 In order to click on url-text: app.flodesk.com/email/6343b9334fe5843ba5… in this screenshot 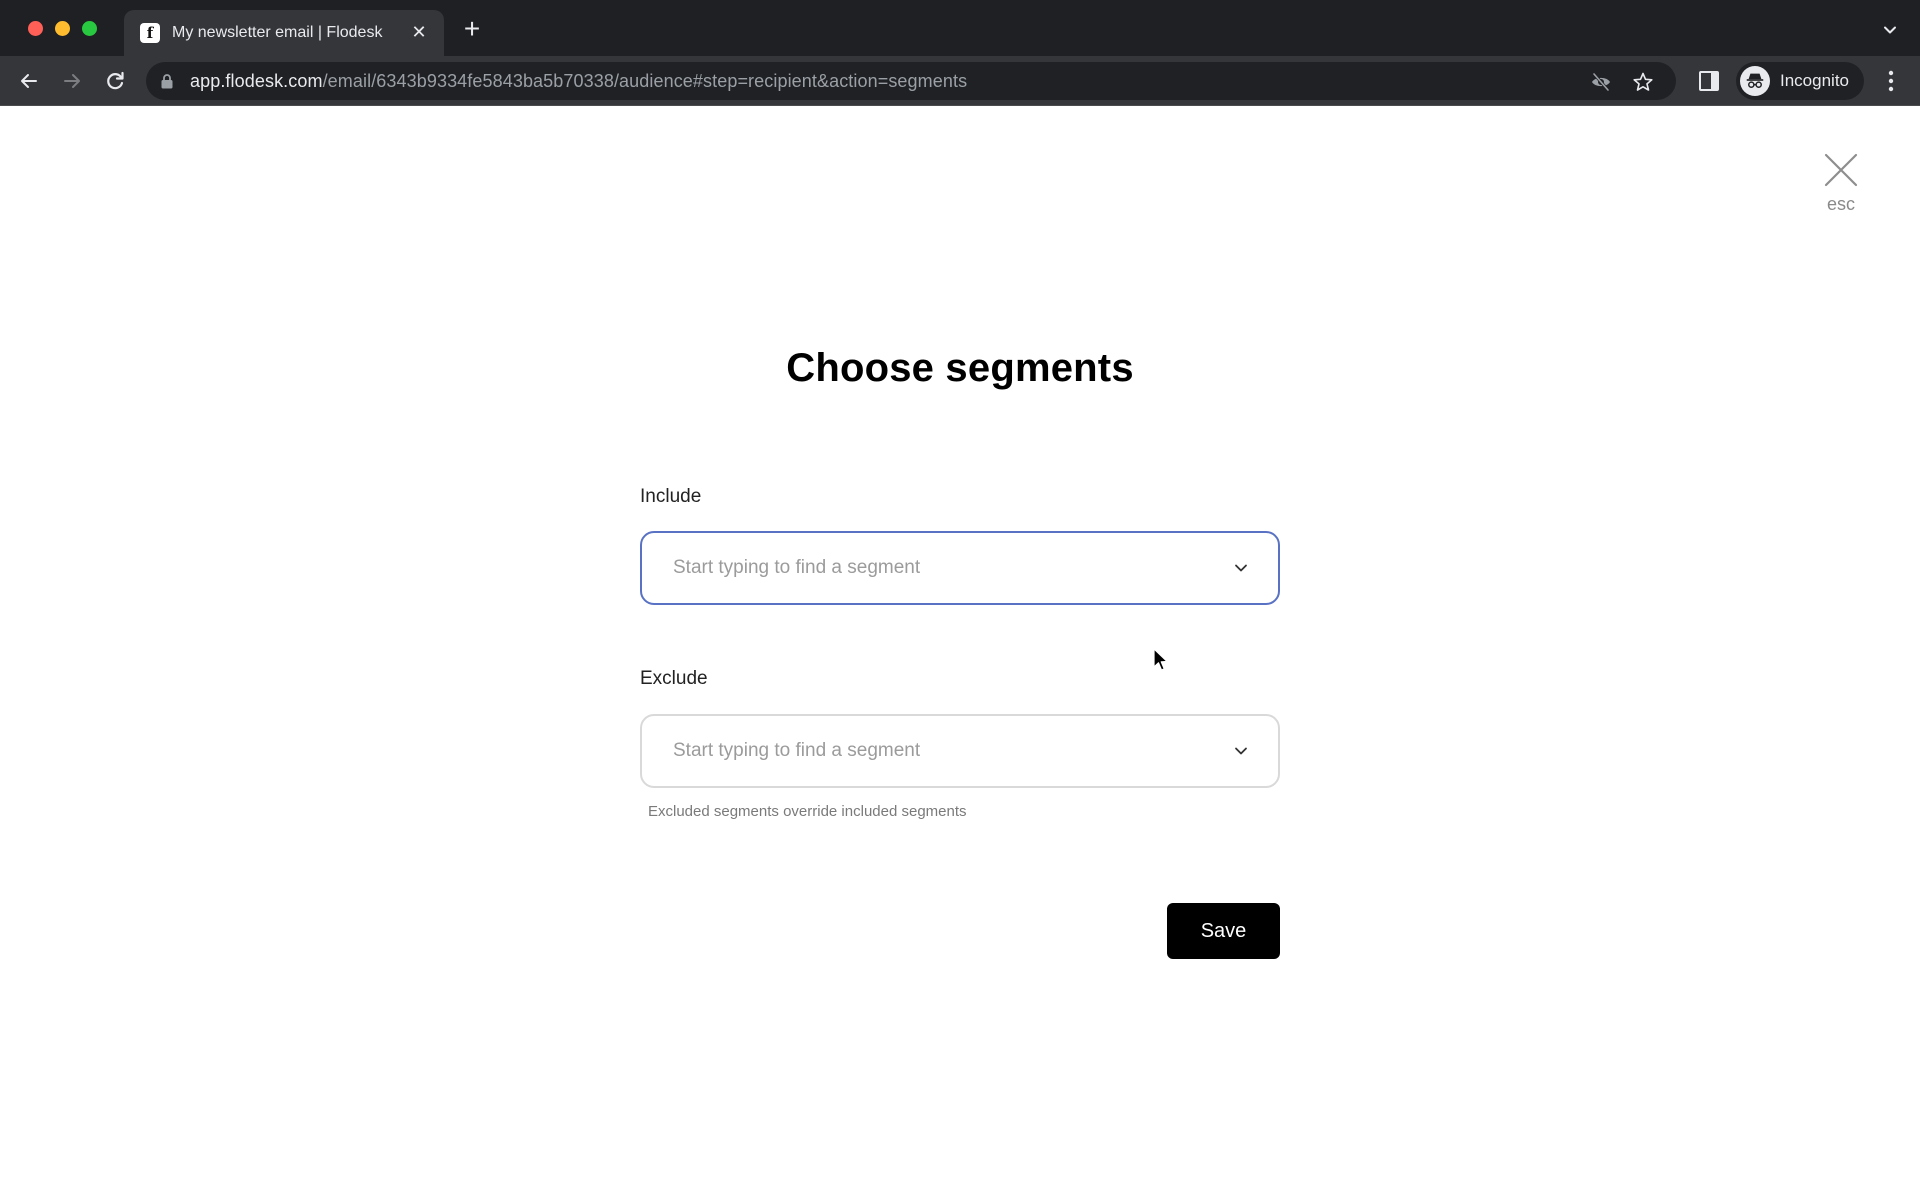, I will do `click(578, 81)`.